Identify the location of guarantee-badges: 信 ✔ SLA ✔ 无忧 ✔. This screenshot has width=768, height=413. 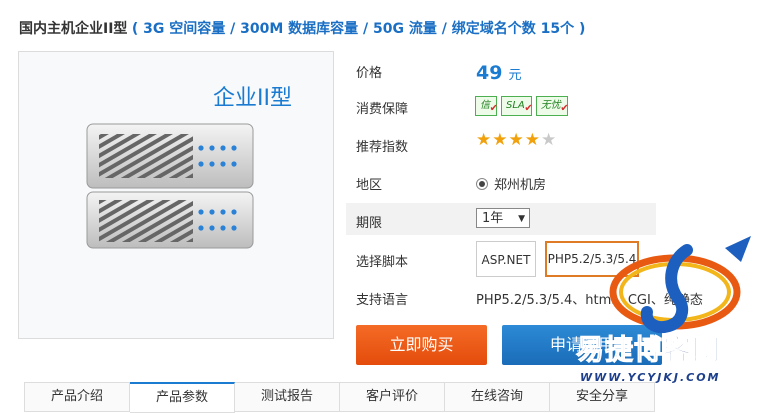
(522, 106).